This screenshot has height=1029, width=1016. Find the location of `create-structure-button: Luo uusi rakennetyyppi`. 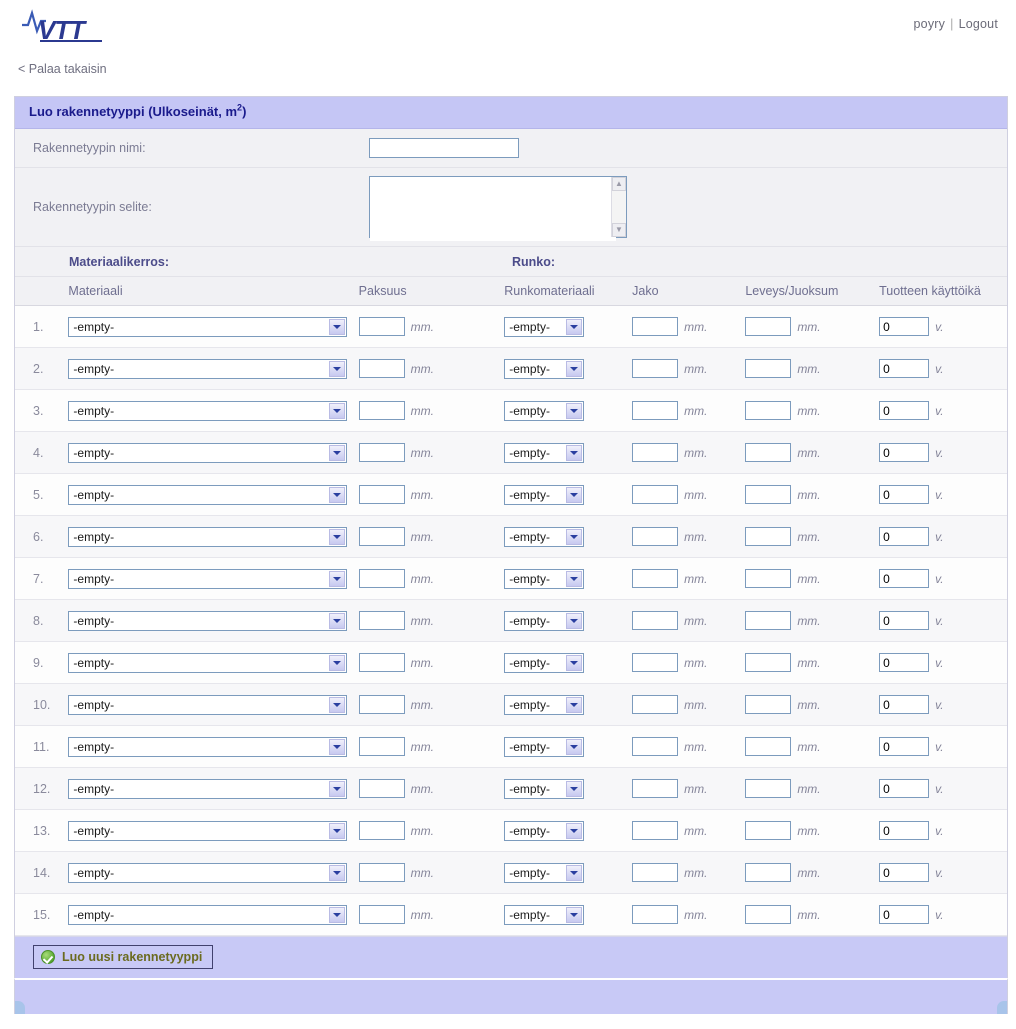

create-structure-button: Luo uusi rakennetyyppi is located at coordinates (123, 957).